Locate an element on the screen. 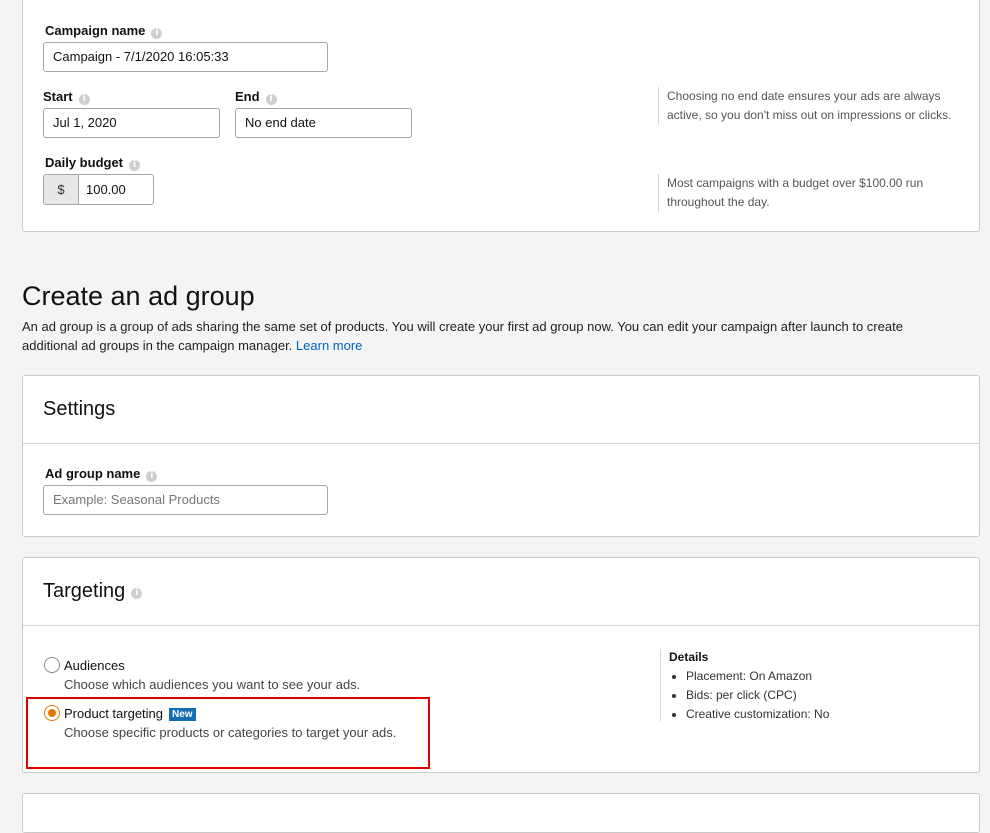 This screenshot has width=990, height=833. audiences-radio is located at coordinates (52, 665).